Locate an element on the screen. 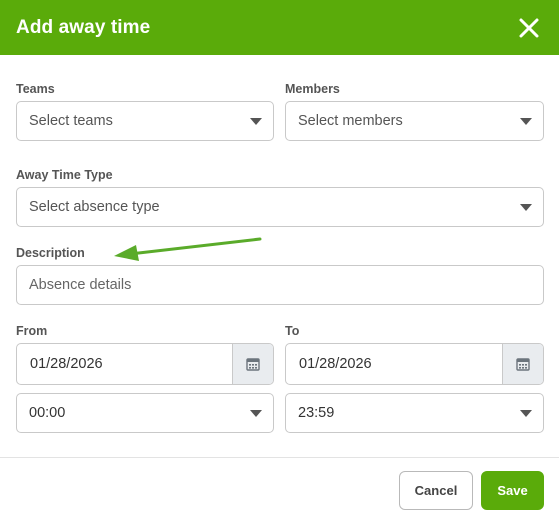 This screenshot has width=559, height=520. close-button is located at coordinates (529, 28).